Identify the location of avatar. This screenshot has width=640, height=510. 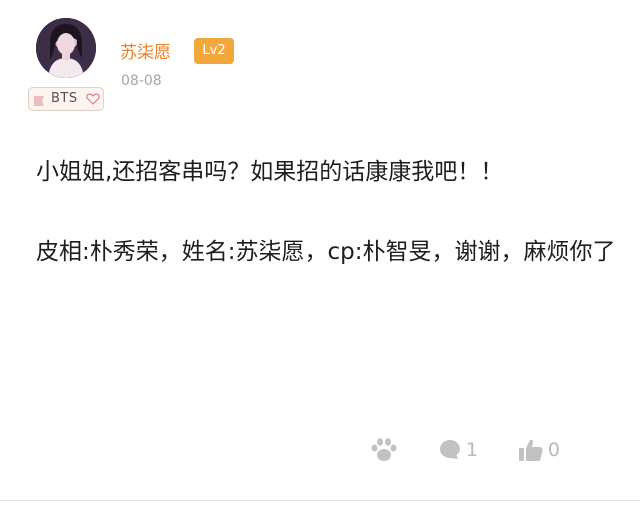
(66, 48).